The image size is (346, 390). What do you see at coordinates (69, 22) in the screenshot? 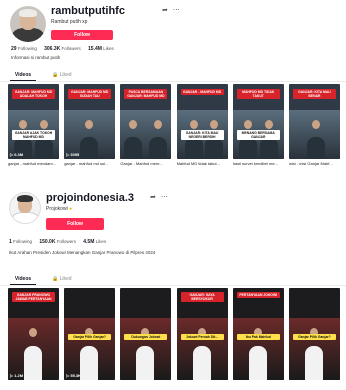
I see `profile-nickname: Rambut putih xp` at bounding box center [69, 22].